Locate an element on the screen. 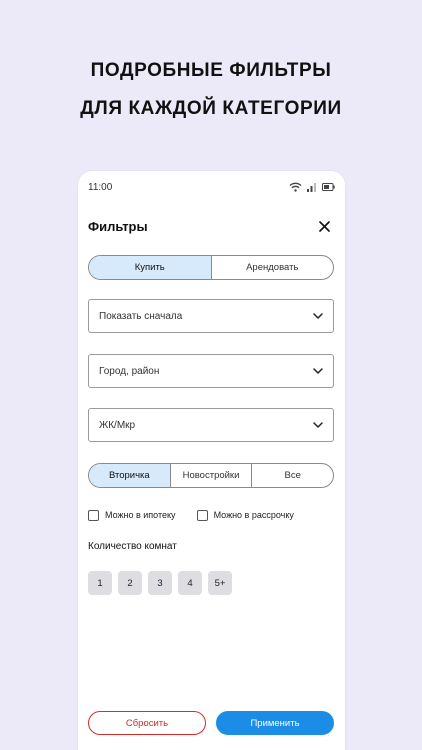 This screenshot has height=750, width=422. rooms-option-3: 3 is located at coordinates (160, 583).